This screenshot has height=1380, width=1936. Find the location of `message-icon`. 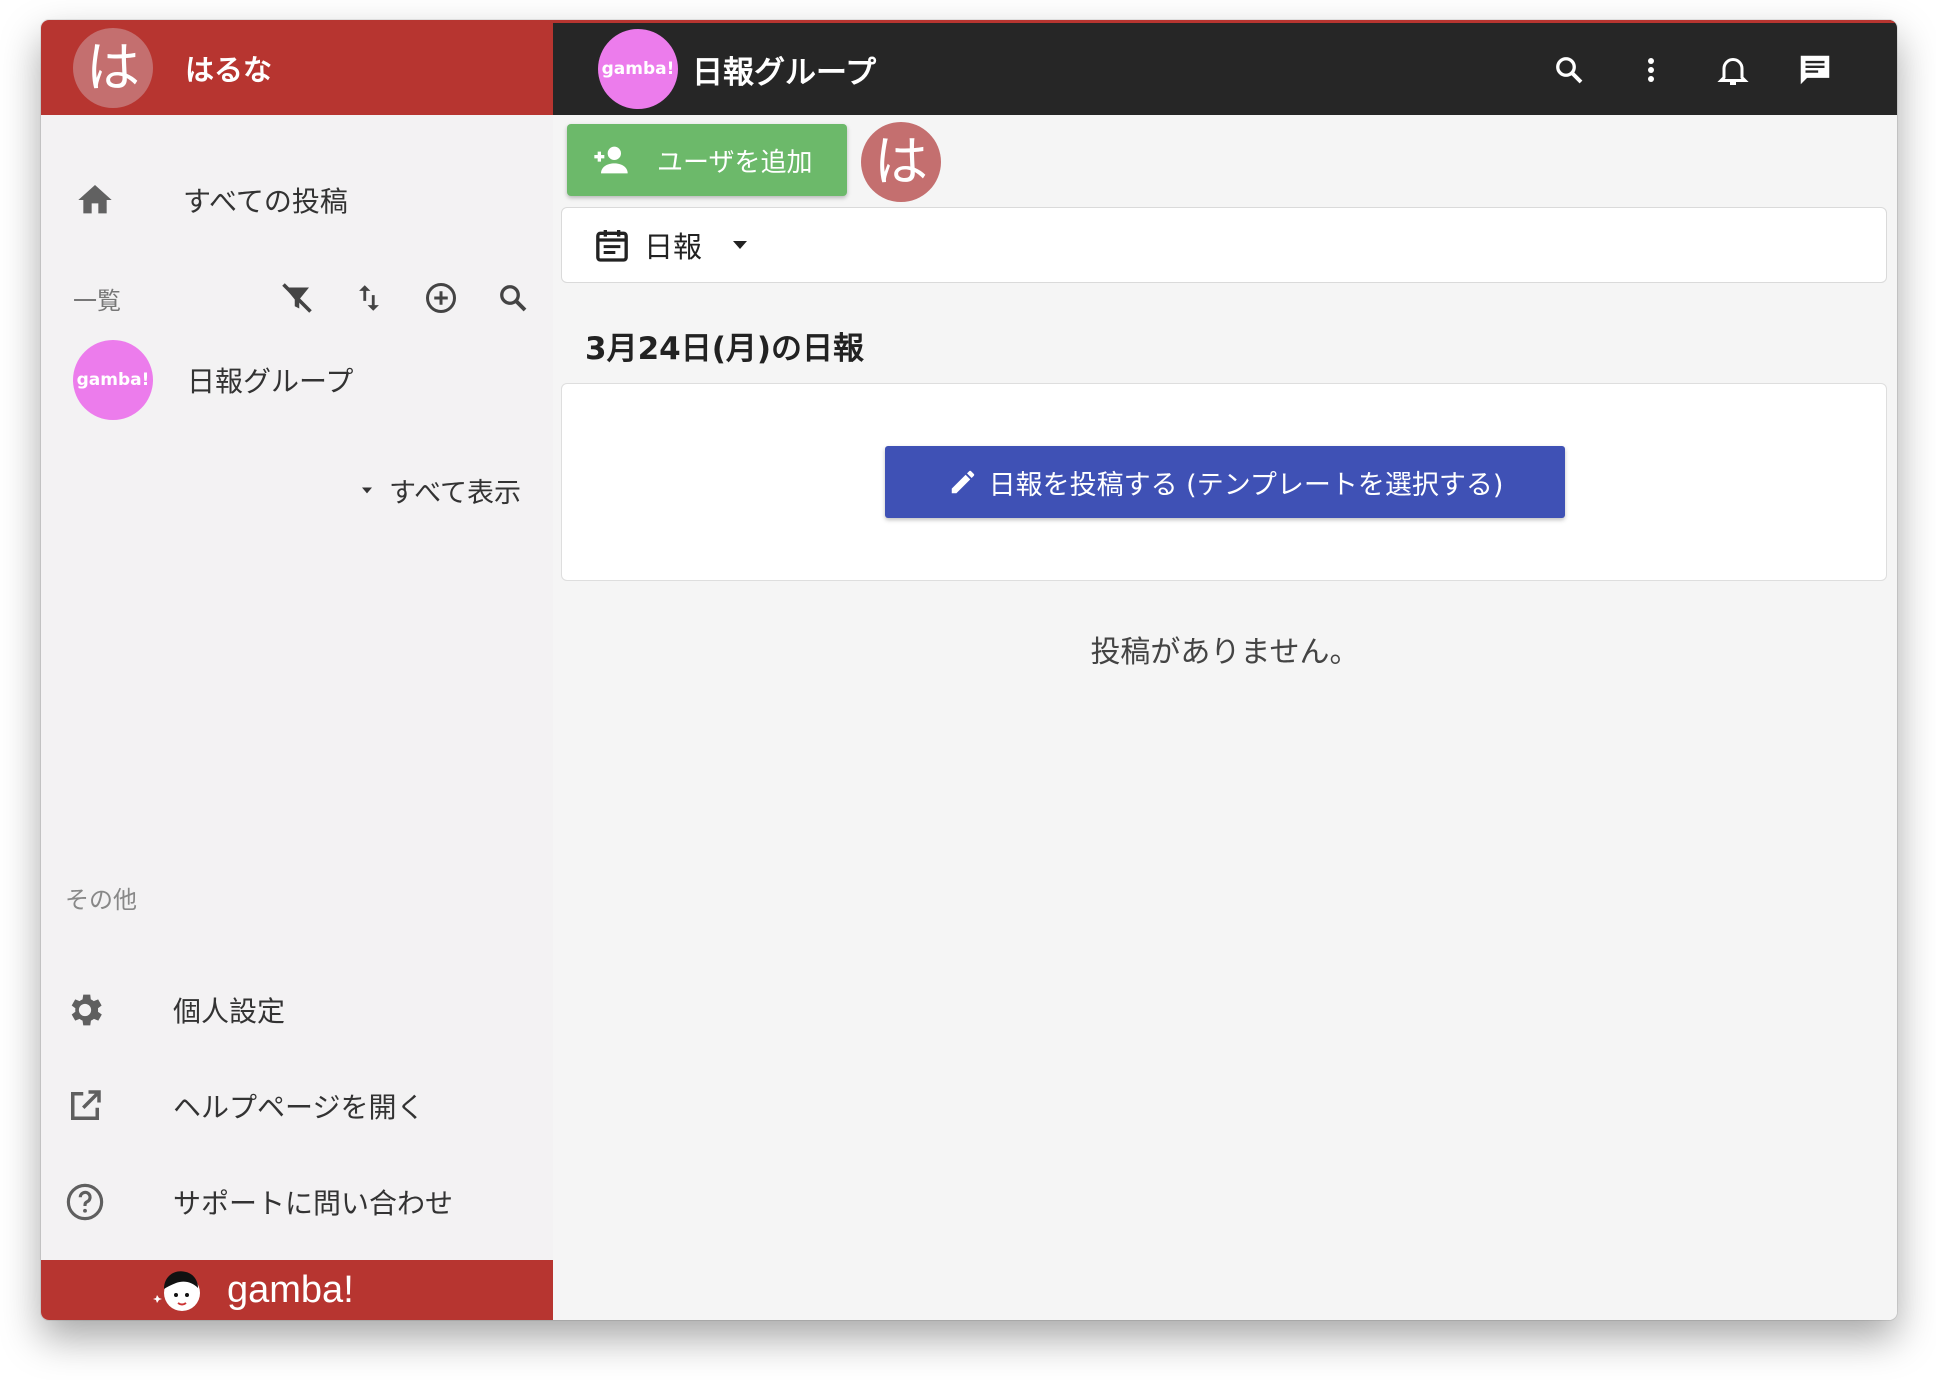

message-icon is located at coordinates (1815, 70).